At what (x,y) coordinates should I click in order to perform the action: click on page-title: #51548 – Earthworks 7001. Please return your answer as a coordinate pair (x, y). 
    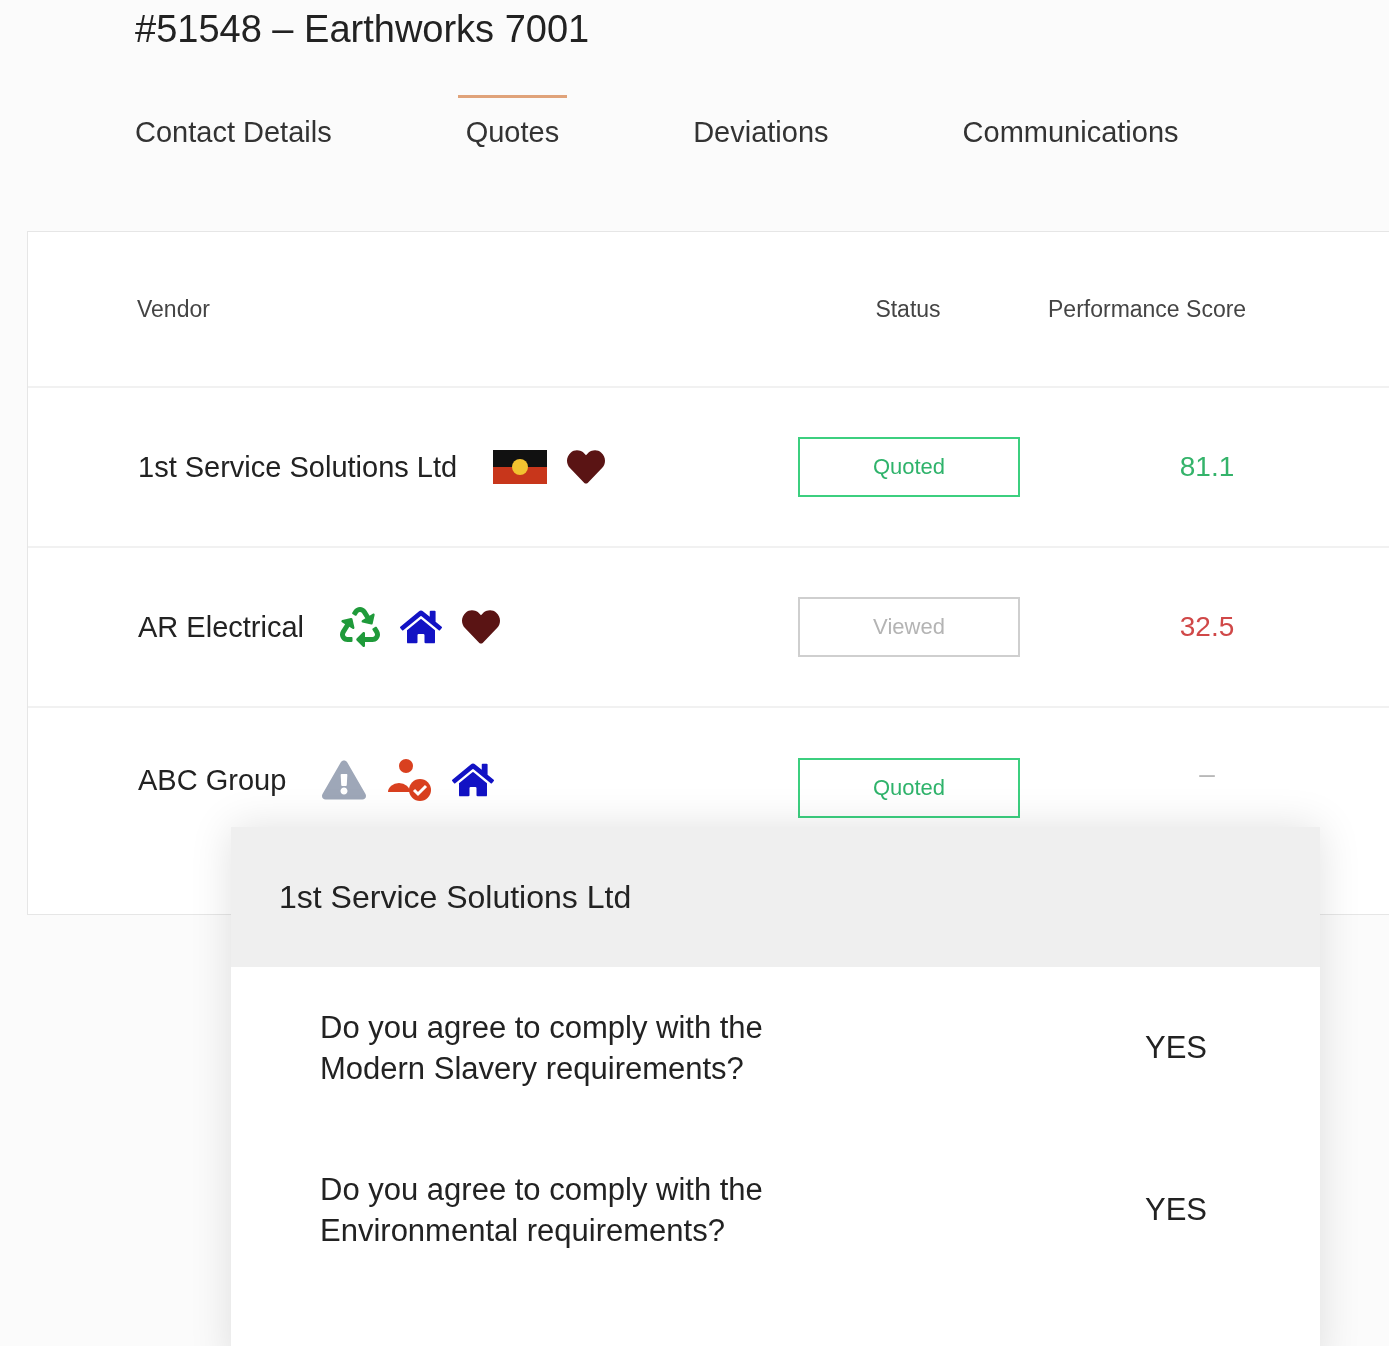
    Looking at the image, I should click on (362, 29).